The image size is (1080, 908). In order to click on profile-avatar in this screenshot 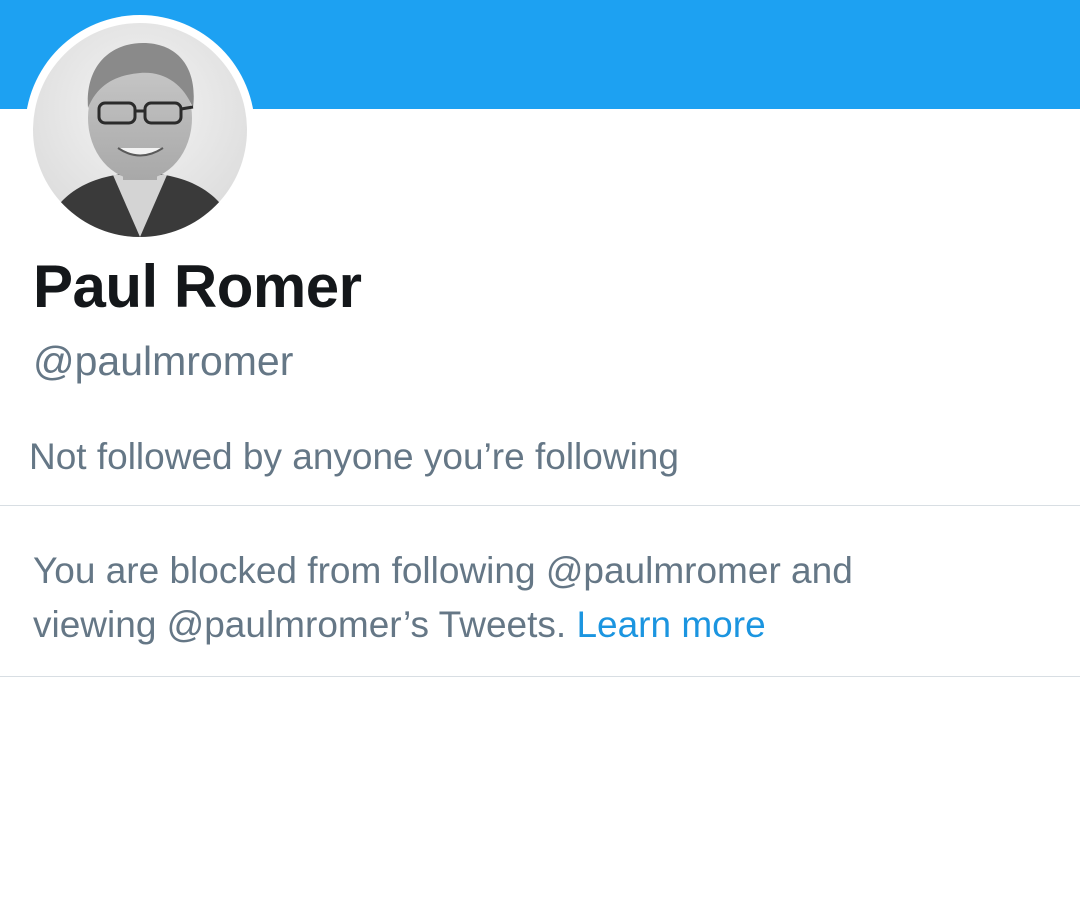, I will do `click(140, 130)`.